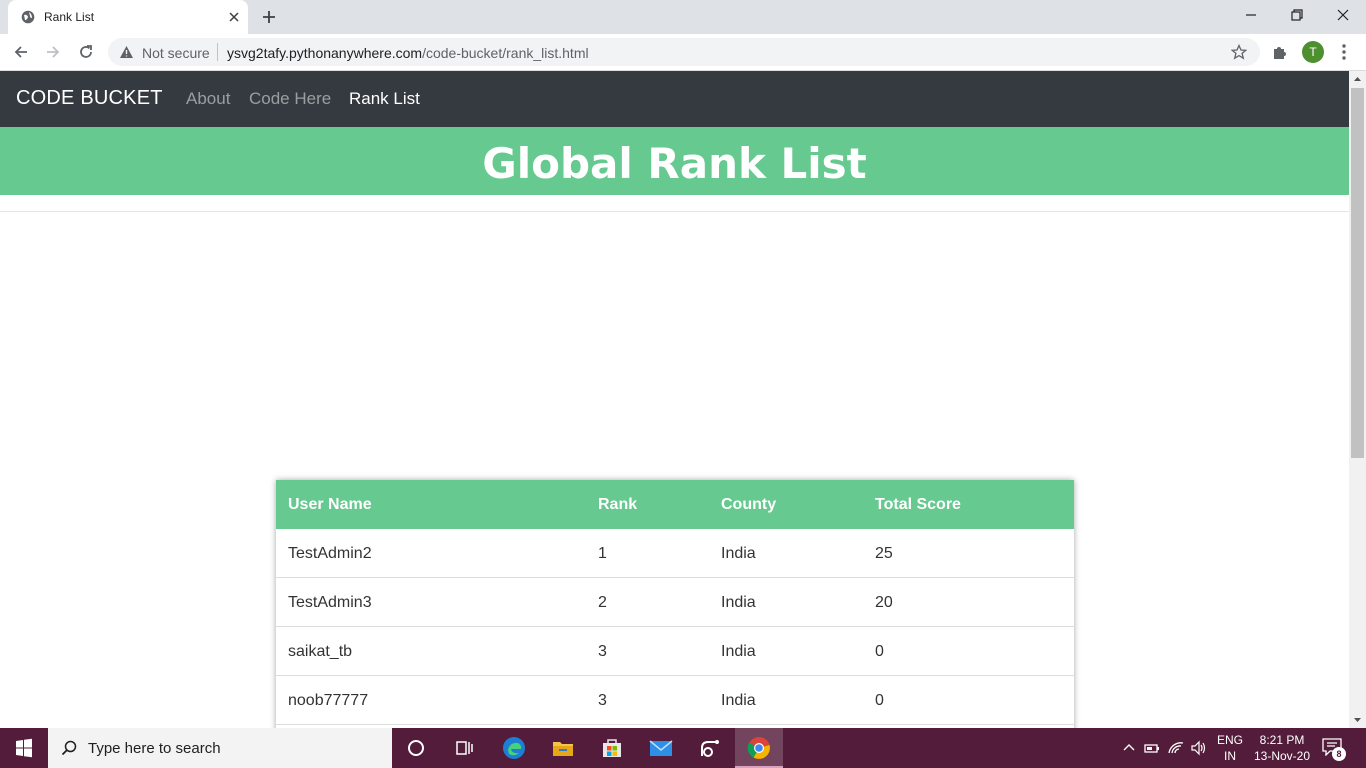 The width and height of the screenshot is (1366, 768). I want to click on table-header: User Name Rank County Total Score, so click(675, 504).